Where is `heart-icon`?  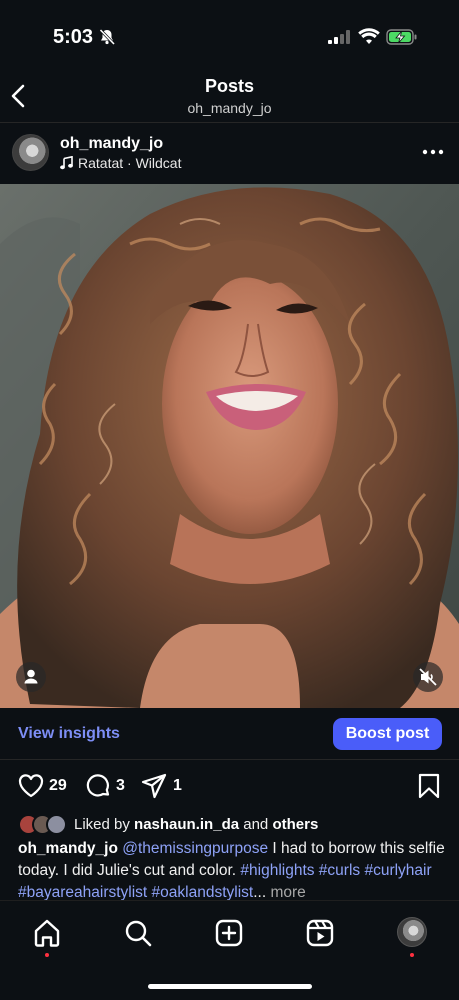
heart-icon is located at coordinates (31, 786).